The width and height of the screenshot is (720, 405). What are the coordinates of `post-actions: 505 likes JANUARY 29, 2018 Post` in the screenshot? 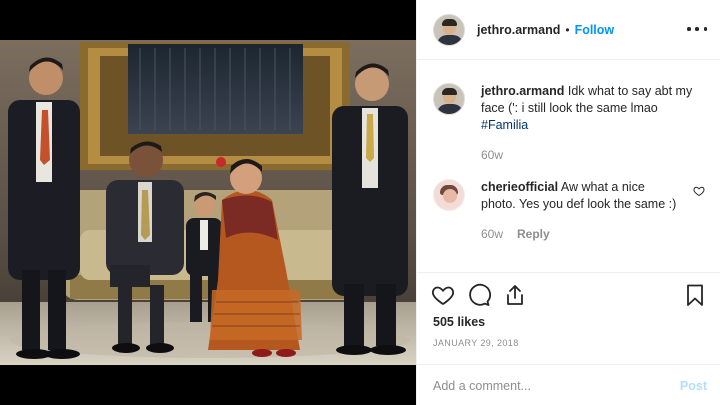 It's located at (568, 338).